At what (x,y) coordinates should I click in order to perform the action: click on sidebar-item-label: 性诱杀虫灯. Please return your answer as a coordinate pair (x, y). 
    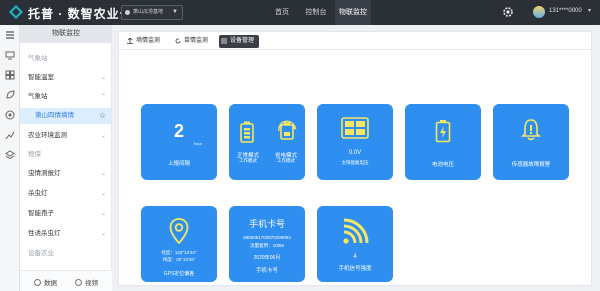
    Looking at the image, I should click on (44, 233).